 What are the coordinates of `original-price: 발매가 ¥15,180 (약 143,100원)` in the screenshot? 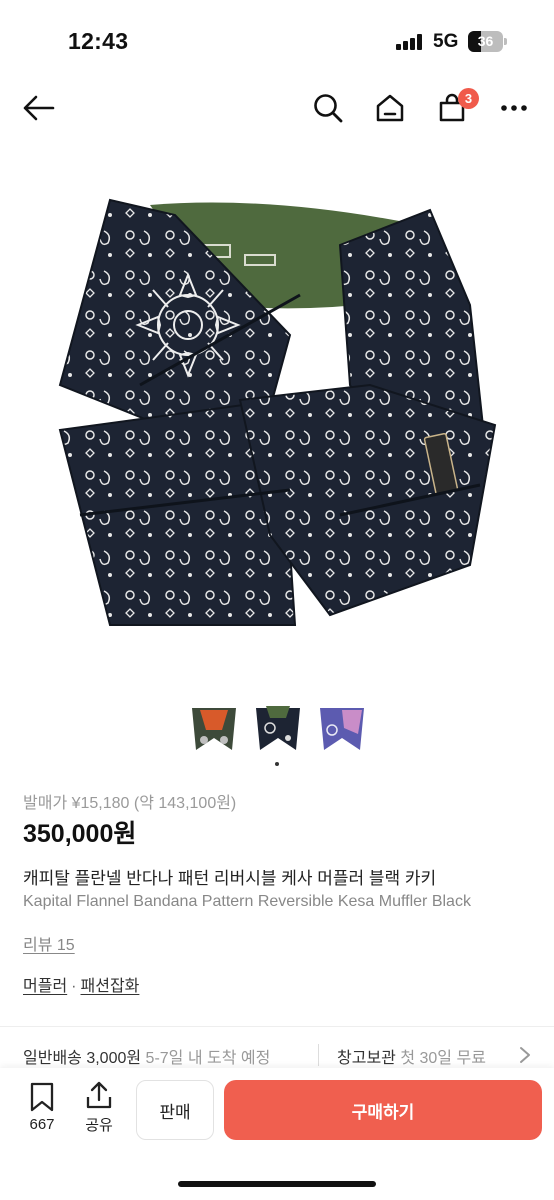 It's located at (130, 803).